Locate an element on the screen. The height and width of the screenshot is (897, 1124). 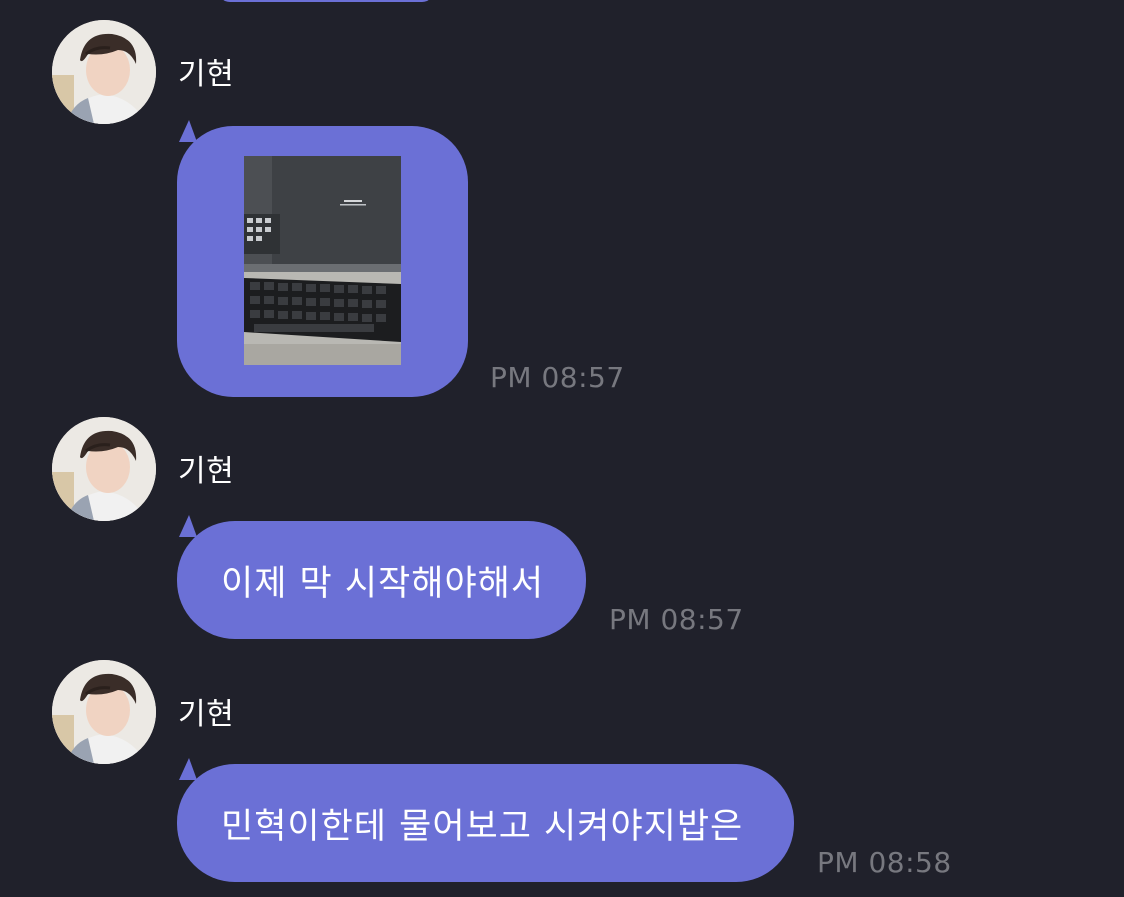
text-message-bubble: 이제 막 시작해야해서 is located at coordinates (381, 580).